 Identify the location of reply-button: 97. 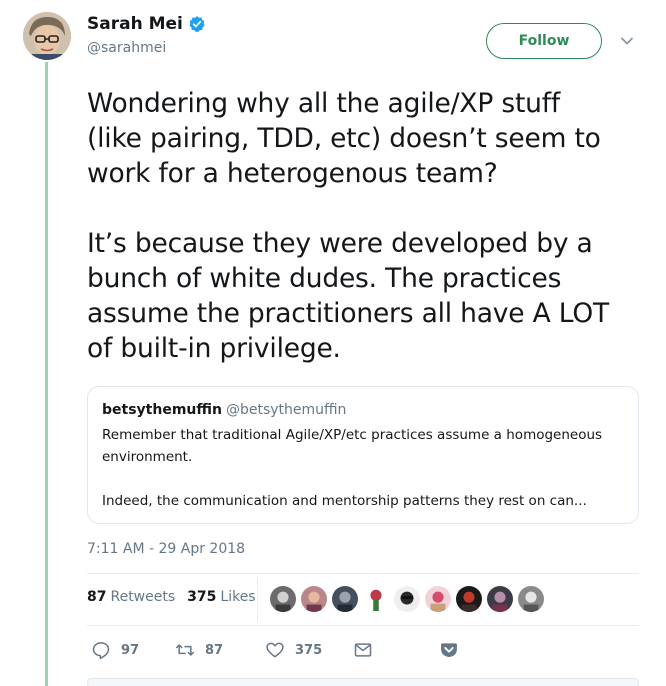
(115, 650).